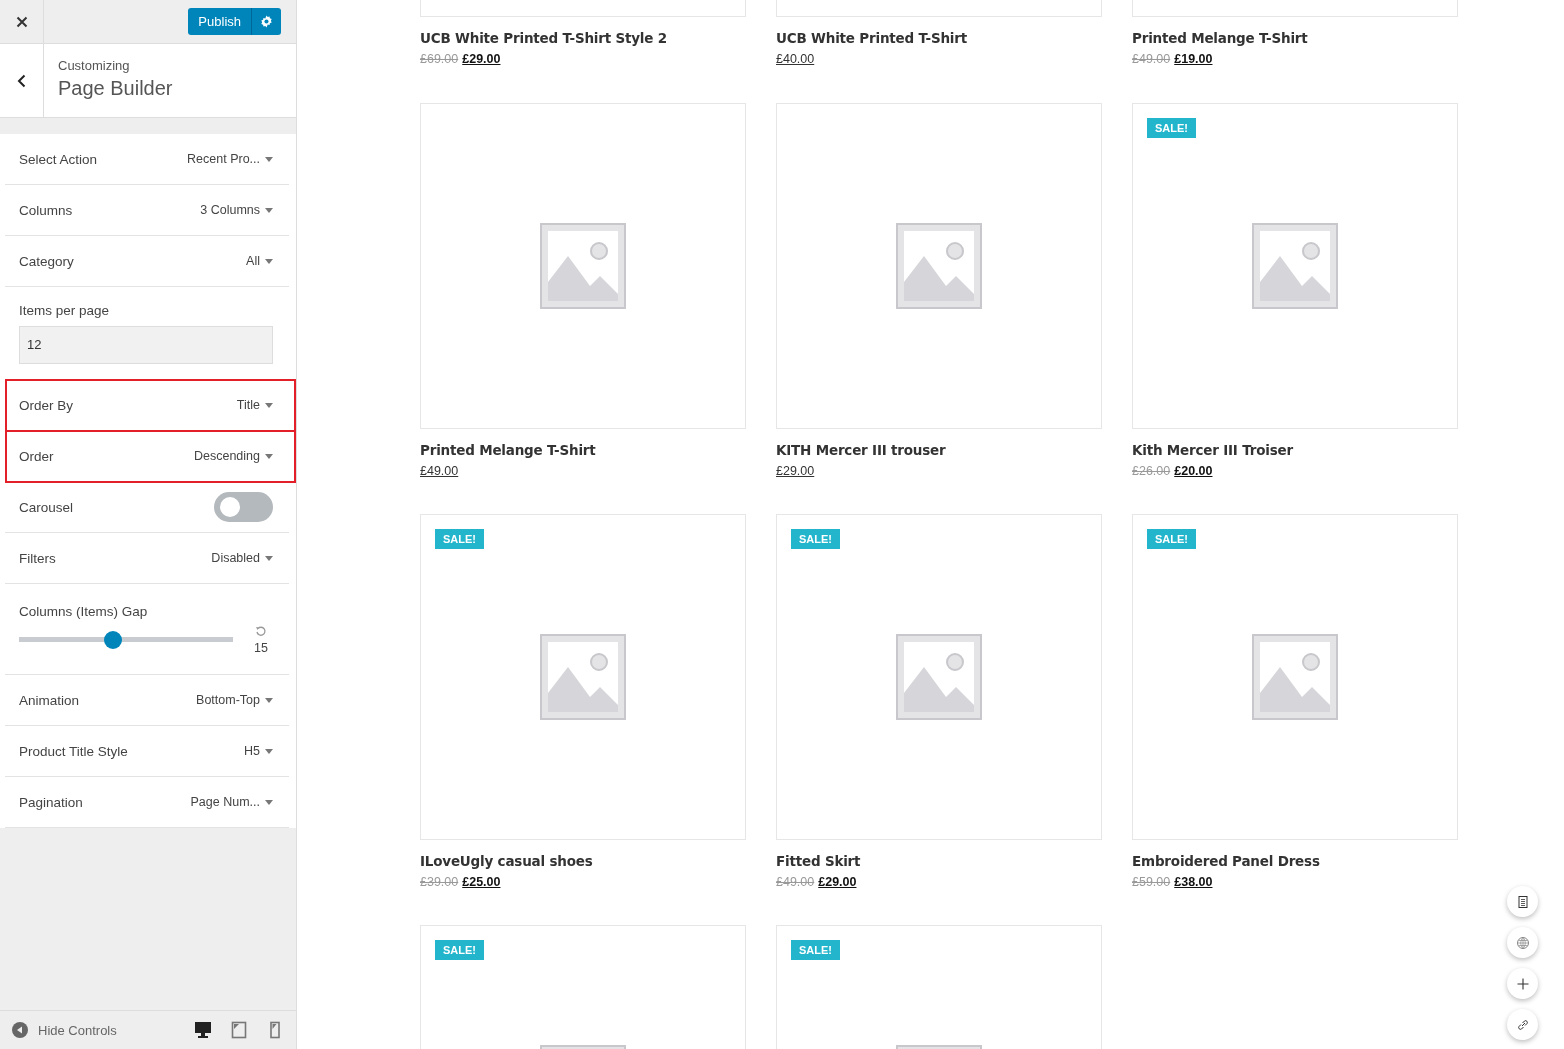  Describe the element at coordinates (1522, 901) in the screenshot. I see `document-icon` at that location.